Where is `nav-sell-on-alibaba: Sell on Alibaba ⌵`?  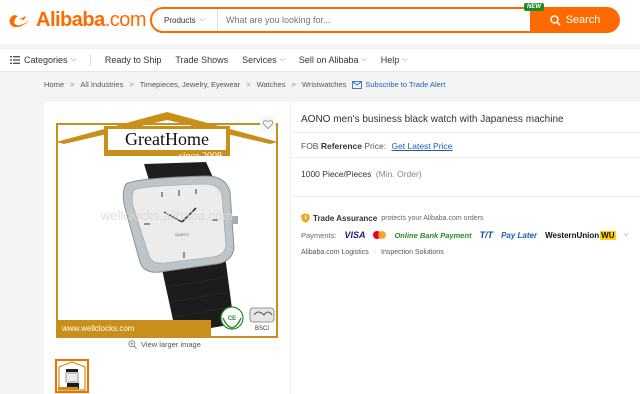
nav-sell-on-alibaba: Sell on Alibaba ⌵ is located at coordinates (333, 60).